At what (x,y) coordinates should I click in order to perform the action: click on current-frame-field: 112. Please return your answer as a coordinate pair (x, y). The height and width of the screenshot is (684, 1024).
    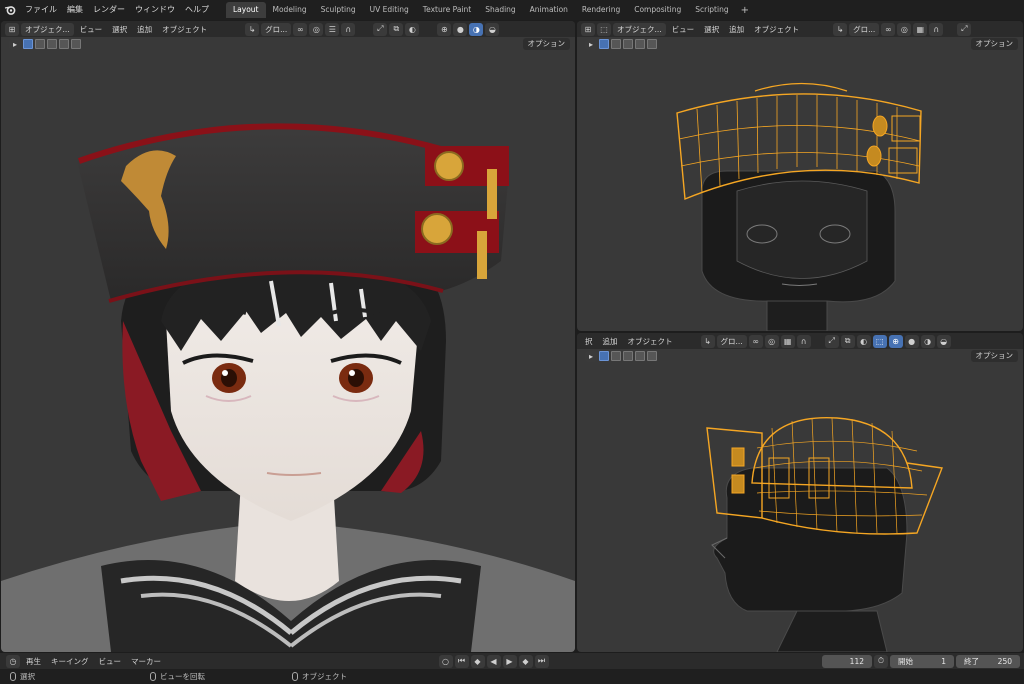
    Looking at the image, I should click on (847, 661).